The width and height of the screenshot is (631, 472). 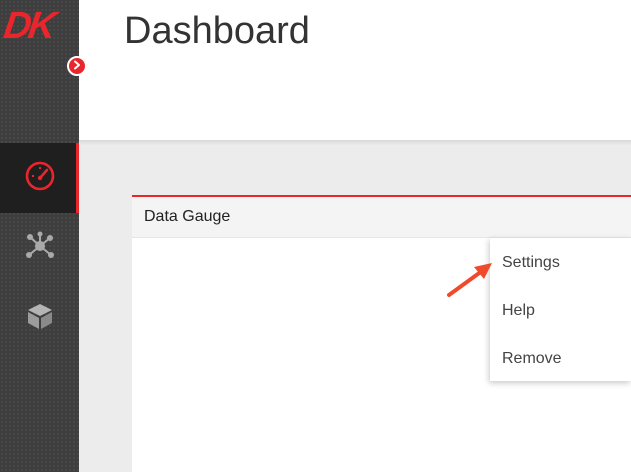 I want to click on page-title: Dashboard, so click(x=217, y=31).